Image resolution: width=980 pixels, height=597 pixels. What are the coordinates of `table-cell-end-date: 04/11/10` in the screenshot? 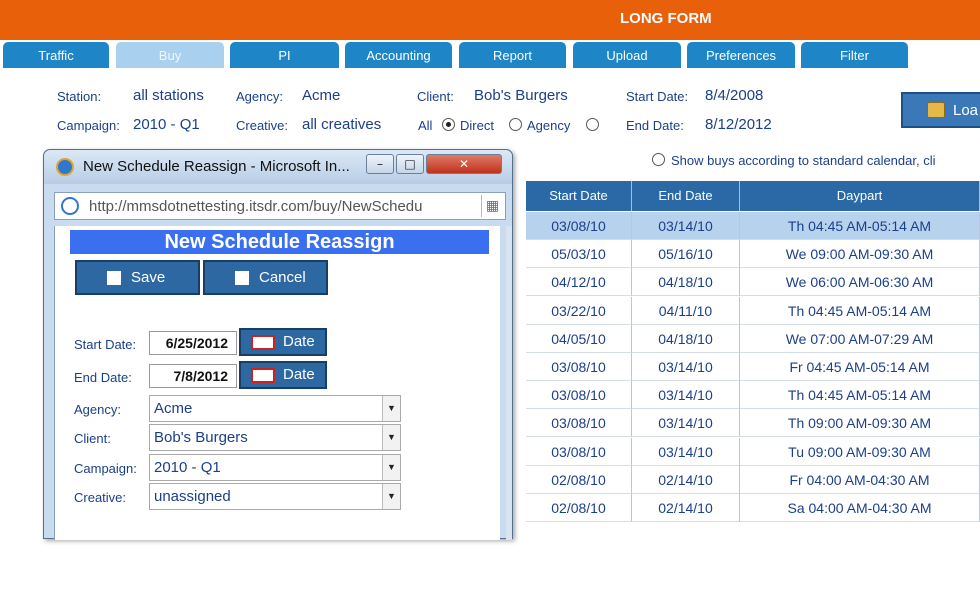 It's located at (686, 310).